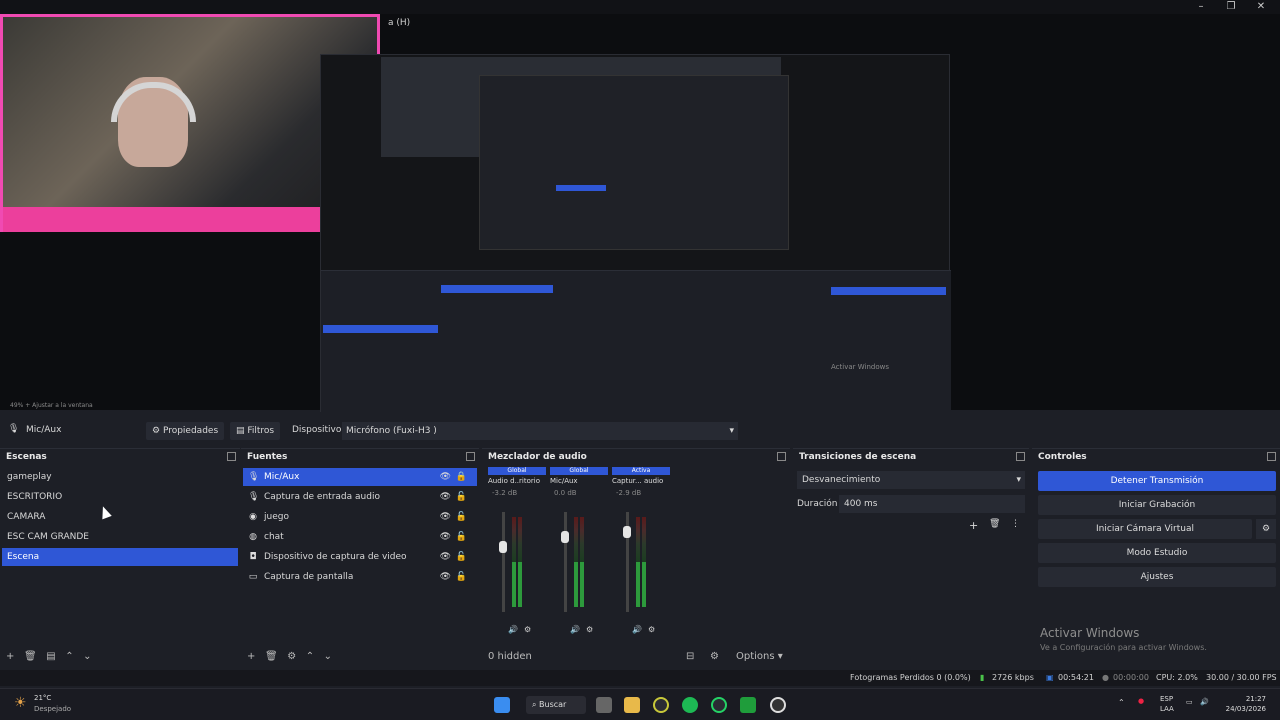 This screenshot has height=720, width=1280. What do you see at coordinates (120, 537) in the screenshot?
I see `scene-item-esc-cam-grande: ESC CAM GRANDE` at bounding box center [120, 537].